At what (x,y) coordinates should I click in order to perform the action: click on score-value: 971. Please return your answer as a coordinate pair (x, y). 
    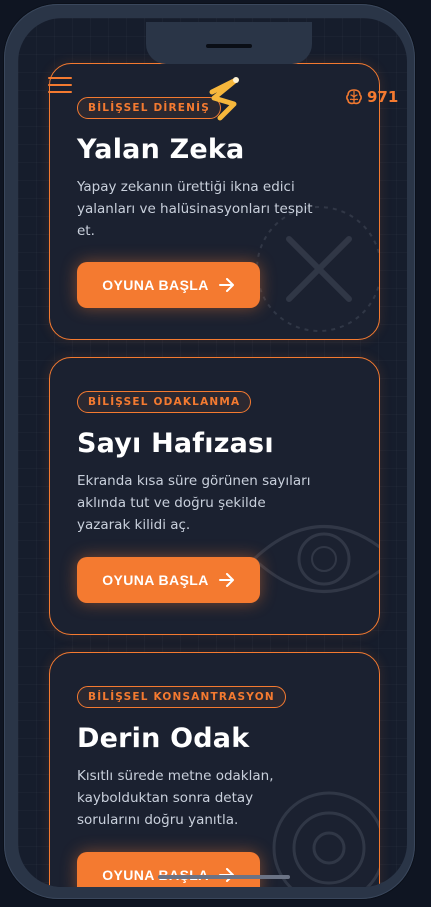
    Looking at the image, I should click on (383, 97).